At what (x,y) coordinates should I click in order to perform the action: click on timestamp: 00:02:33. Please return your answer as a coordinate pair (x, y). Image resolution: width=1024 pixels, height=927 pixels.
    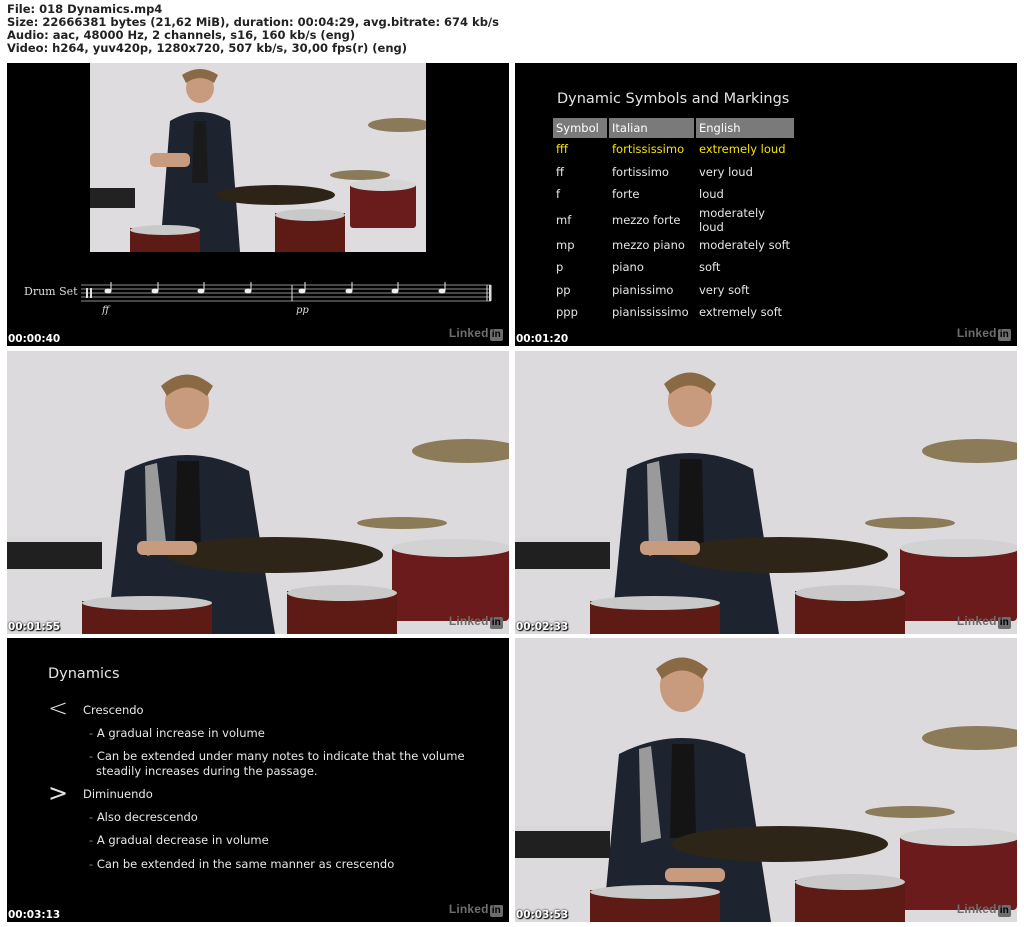
    Looking at the image, I should click on (542, 627).